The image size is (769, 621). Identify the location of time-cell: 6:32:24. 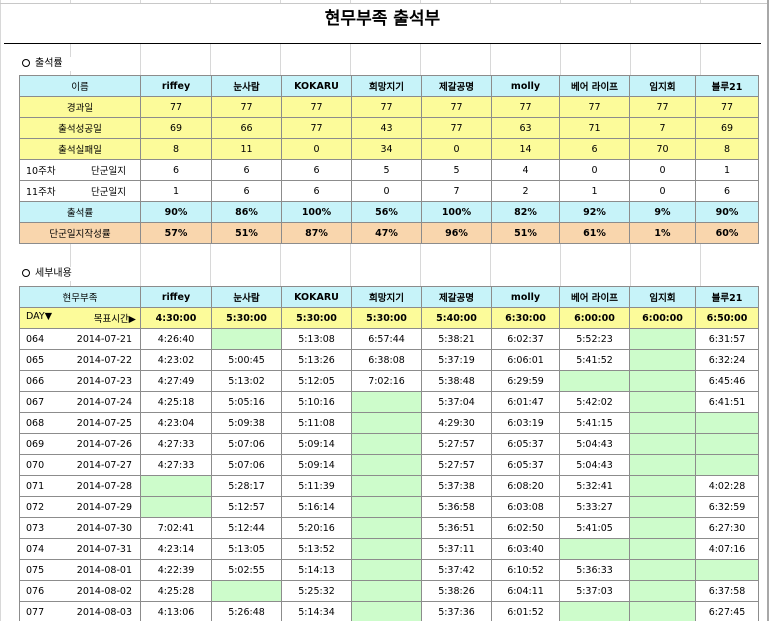
(727, 360).